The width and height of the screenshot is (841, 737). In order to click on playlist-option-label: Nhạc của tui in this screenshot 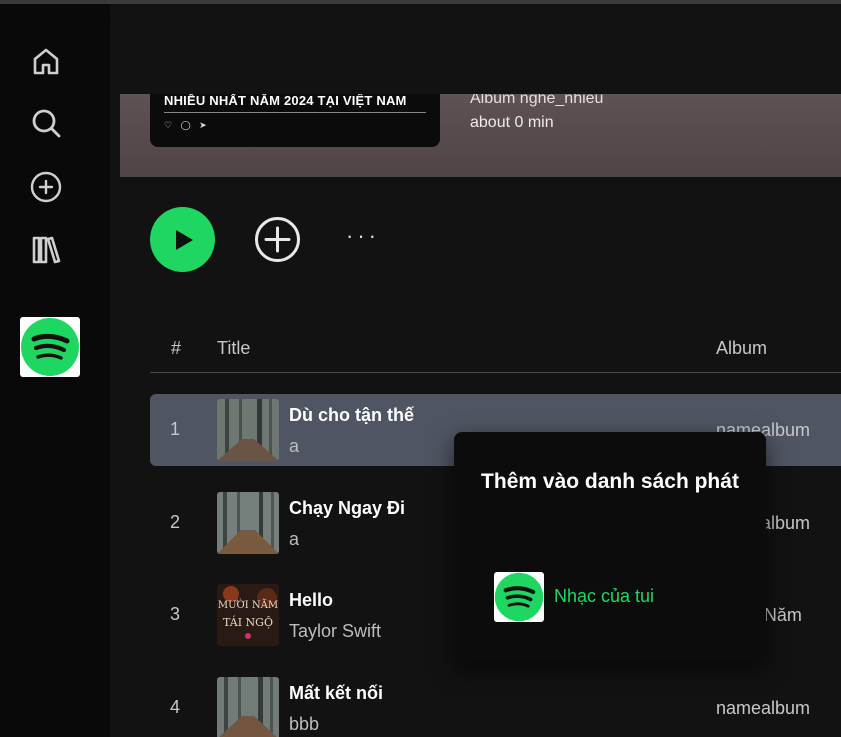, I will do `click(604, 596)`.